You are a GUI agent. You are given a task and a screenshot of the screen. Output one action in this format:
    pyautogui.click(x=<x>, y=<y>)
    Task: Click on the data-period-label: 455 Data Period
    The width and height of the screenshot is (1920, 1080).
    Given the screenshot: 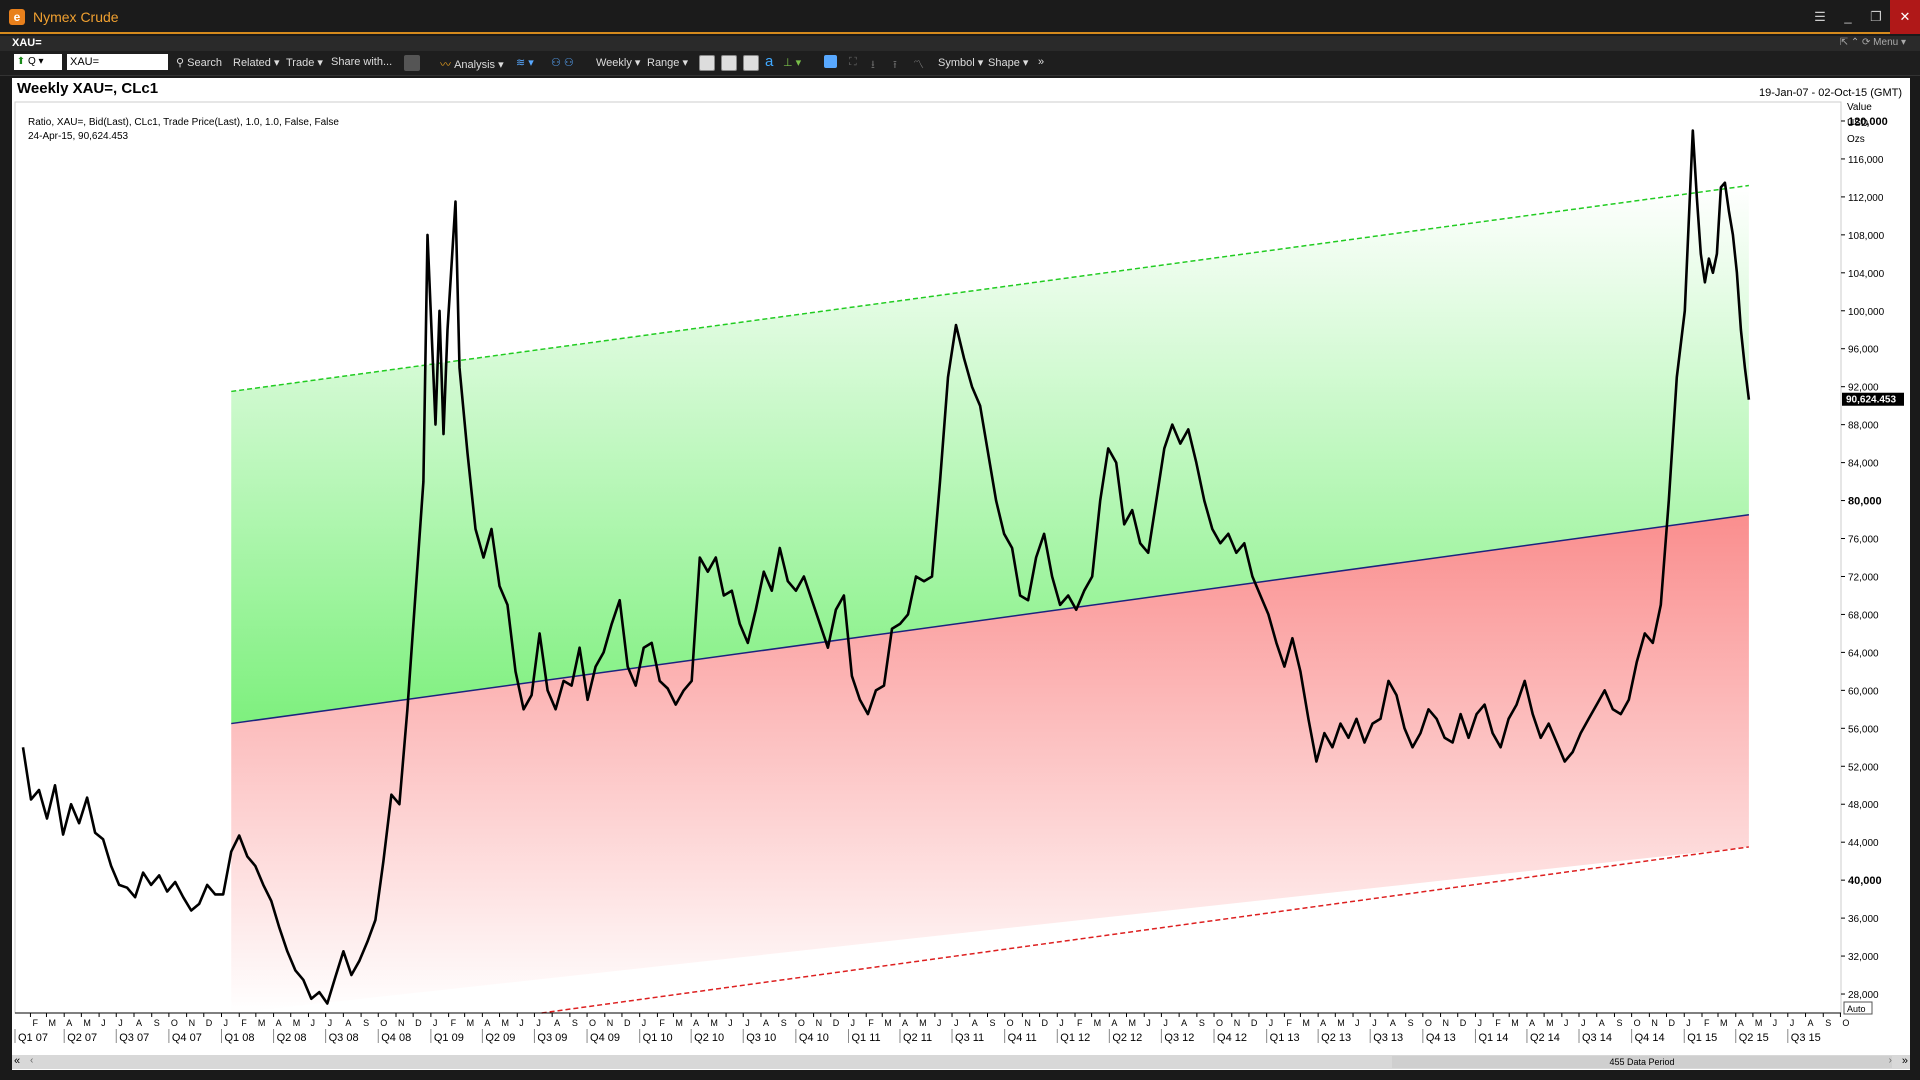 What is the action you would take?
    pyautogui.click(x=1642, y=1062)
    